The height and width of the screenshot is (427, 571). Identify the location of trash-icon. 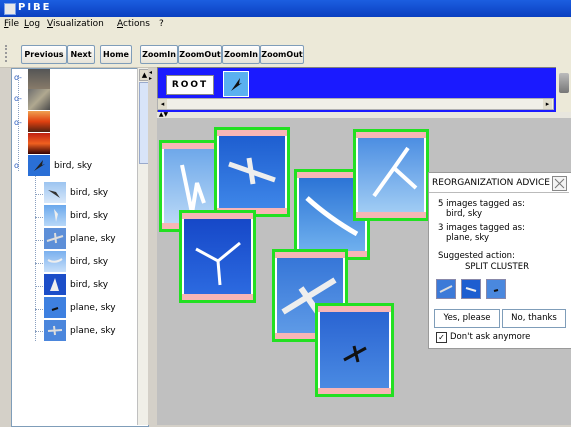
(564, 83).